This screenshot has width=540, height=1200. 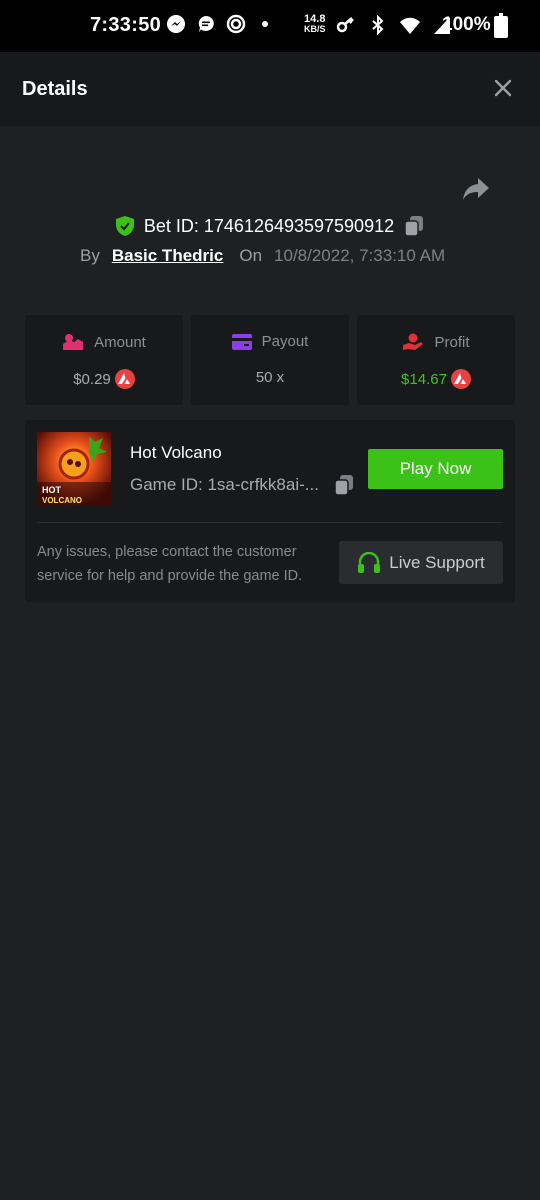 What do you see at coordinates (394, 25) in the screenshot?
I see `system-icons` at bounding box center [394, 25].